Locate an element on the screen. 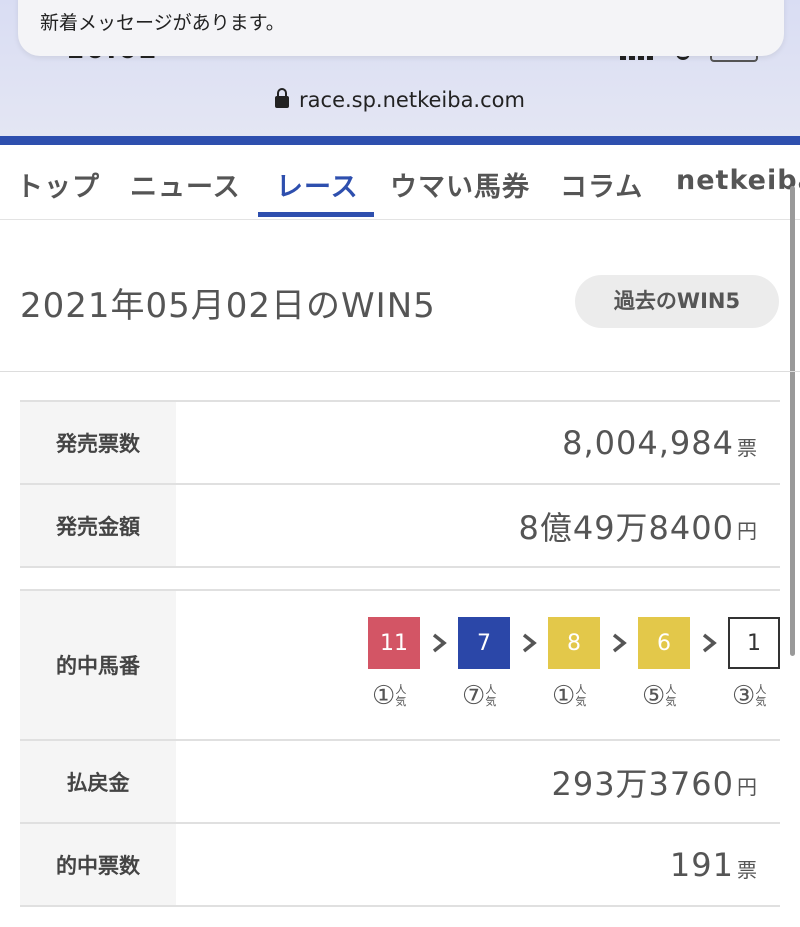  sales-amount-value: 8億49万8400 is located at coordinates (626, 527).